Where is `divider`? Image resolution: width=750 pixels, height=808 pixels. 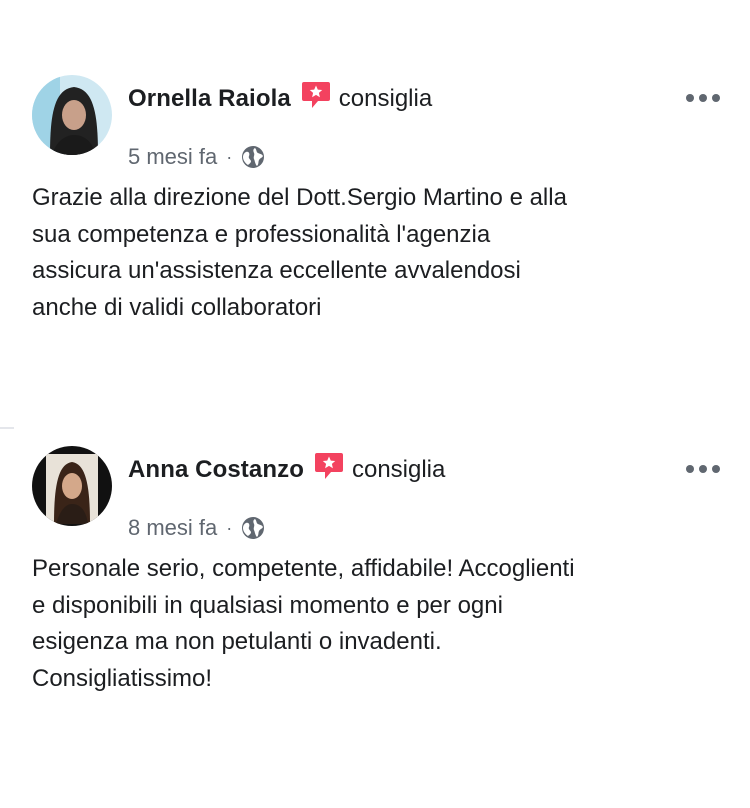
divider is located at coordinates (7, 428).